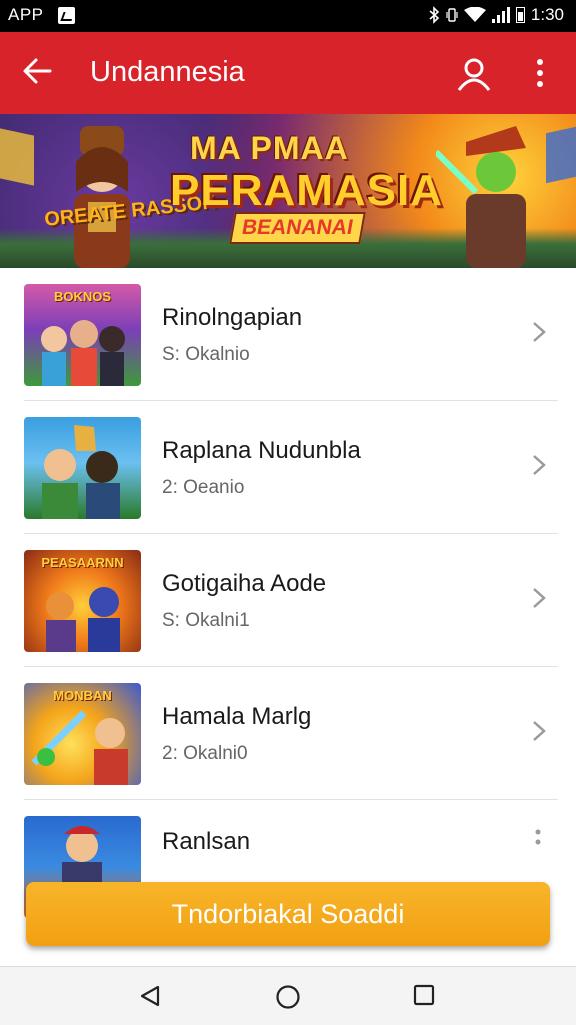 This screenshot has width=576, height=1025. I want to click on game-title: Gotigaiha Aode, so click(244, 583).